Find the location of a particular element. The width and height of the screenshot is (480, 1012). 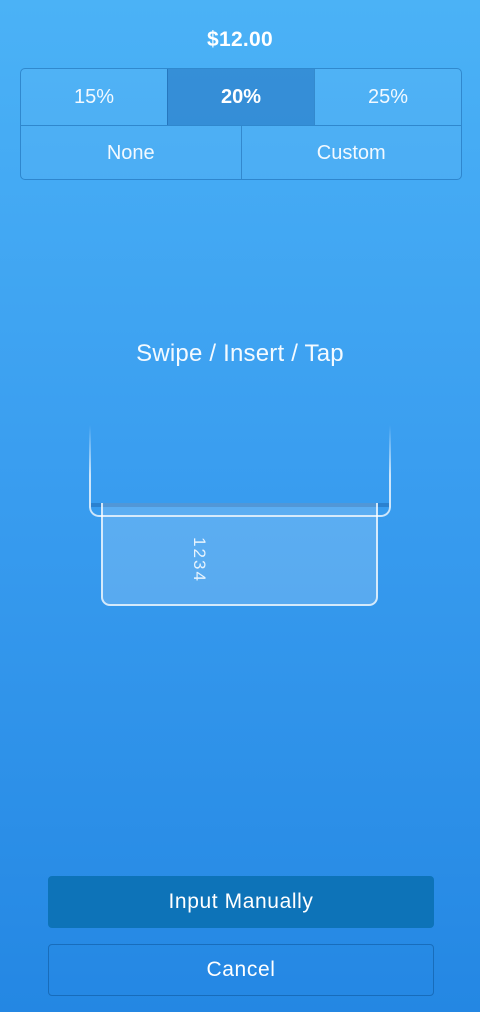

tip-selector: 15% 20% 25% None Custom is located at coordinates (241, 124).